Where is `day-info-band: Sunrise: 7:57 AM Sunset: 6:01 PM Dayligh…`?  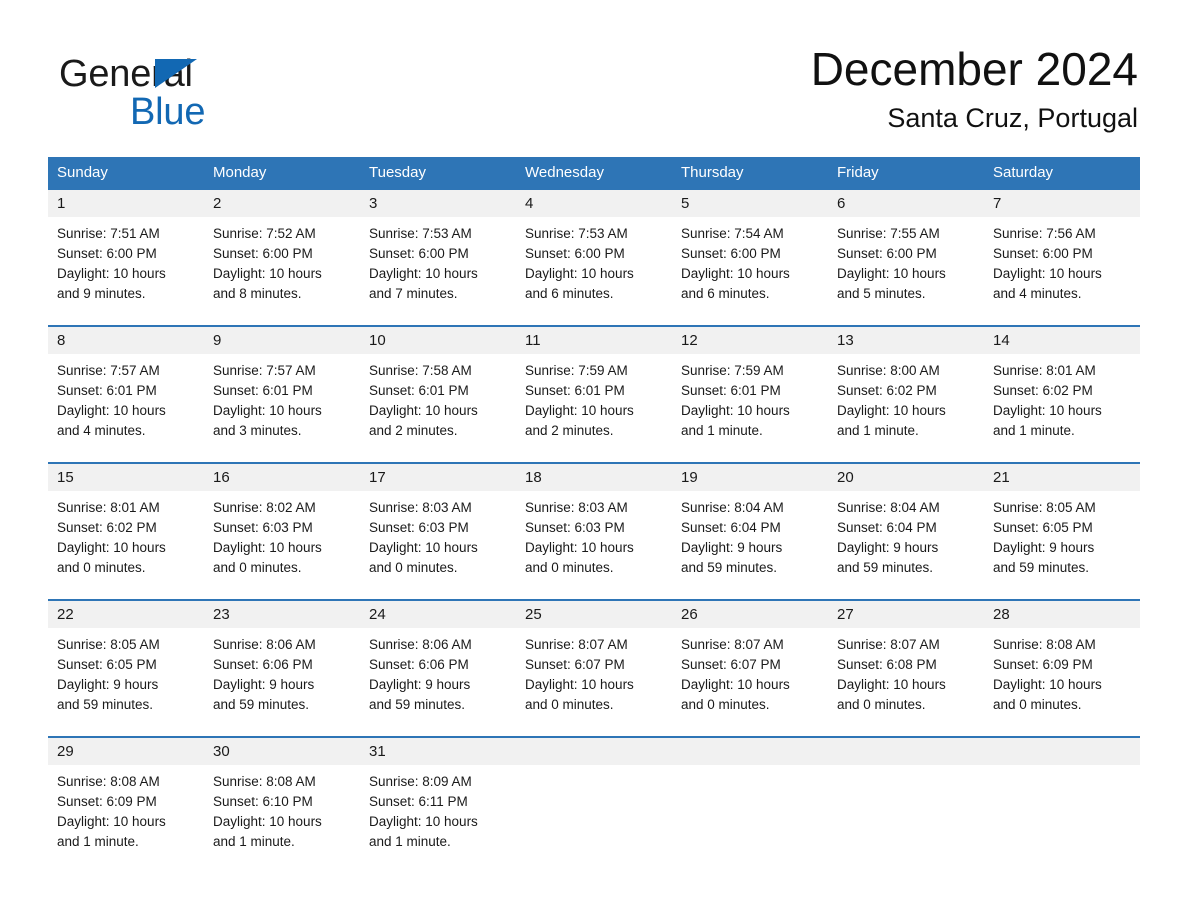
day-info-band: Sunrise: 7:57 AM Sunset: 6:01 PM Dayligh… is located at coordinates (594, 408).